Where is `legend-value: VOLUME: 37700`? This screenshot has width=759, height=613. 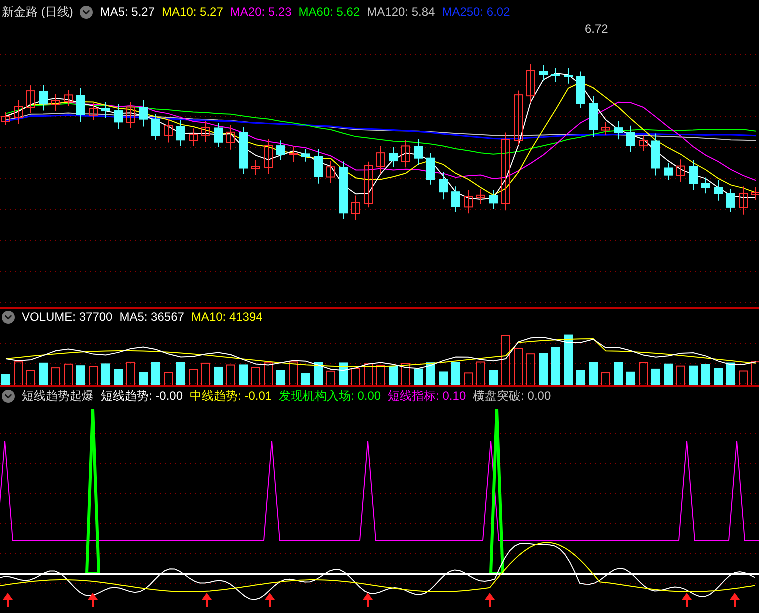 legend-value: VOLUME: 37700 is located at coordinates (67, 317).